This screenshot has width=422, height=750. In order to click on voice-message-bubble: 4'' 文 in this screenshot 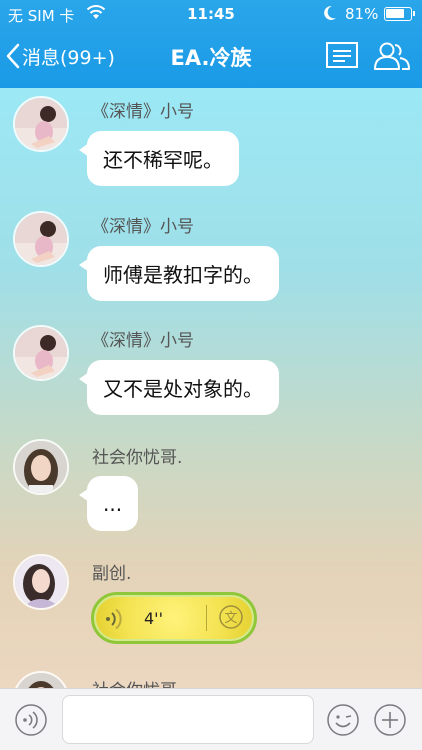, I will do `click(174, 618)`.